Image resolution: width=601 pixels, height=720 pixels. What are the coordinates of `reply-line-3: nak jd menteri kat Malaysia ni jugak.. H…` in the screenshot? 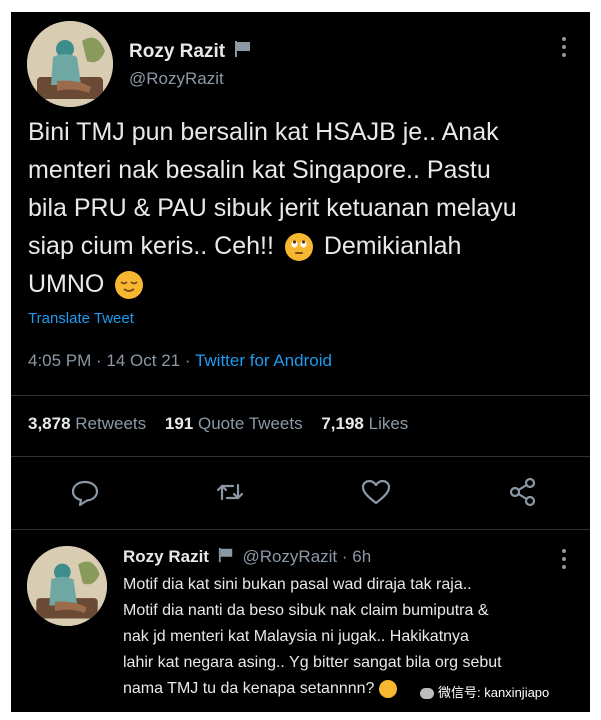 It's located at (296, 636).